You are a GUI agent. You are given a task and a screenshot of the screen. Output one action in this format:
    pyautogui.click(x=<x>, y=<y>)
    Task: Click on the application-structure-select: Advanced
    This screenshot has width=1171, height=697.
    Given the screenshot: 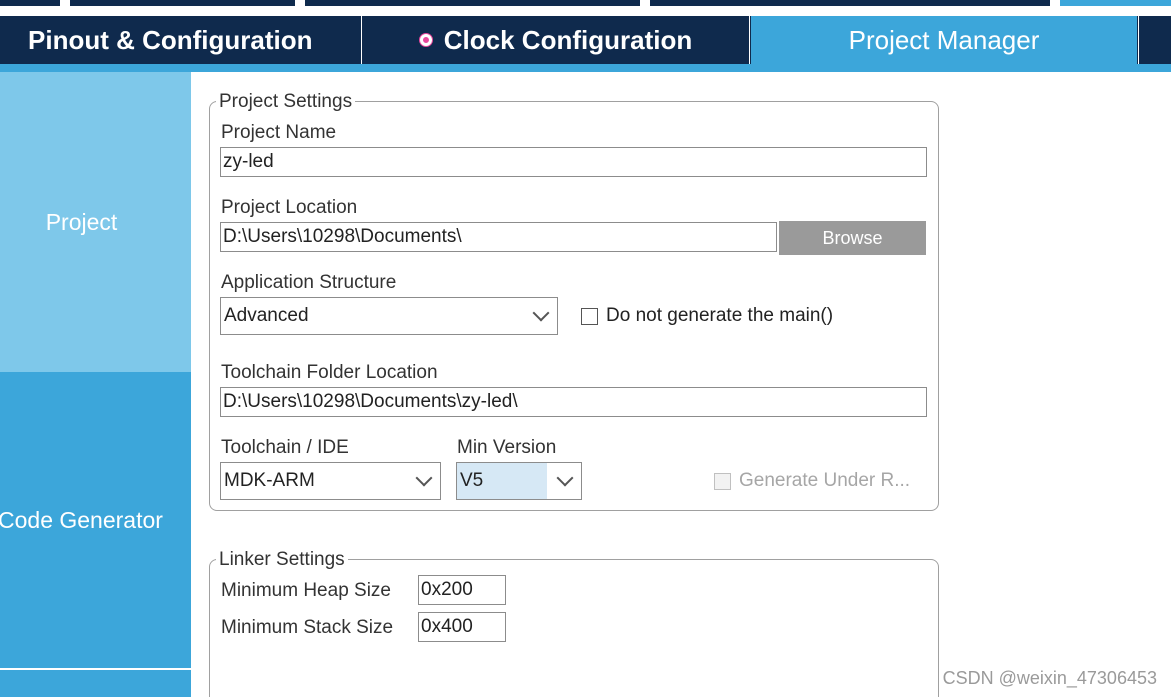 What is the action you would take?
    pyautogui.click(x=389, y=316)
    